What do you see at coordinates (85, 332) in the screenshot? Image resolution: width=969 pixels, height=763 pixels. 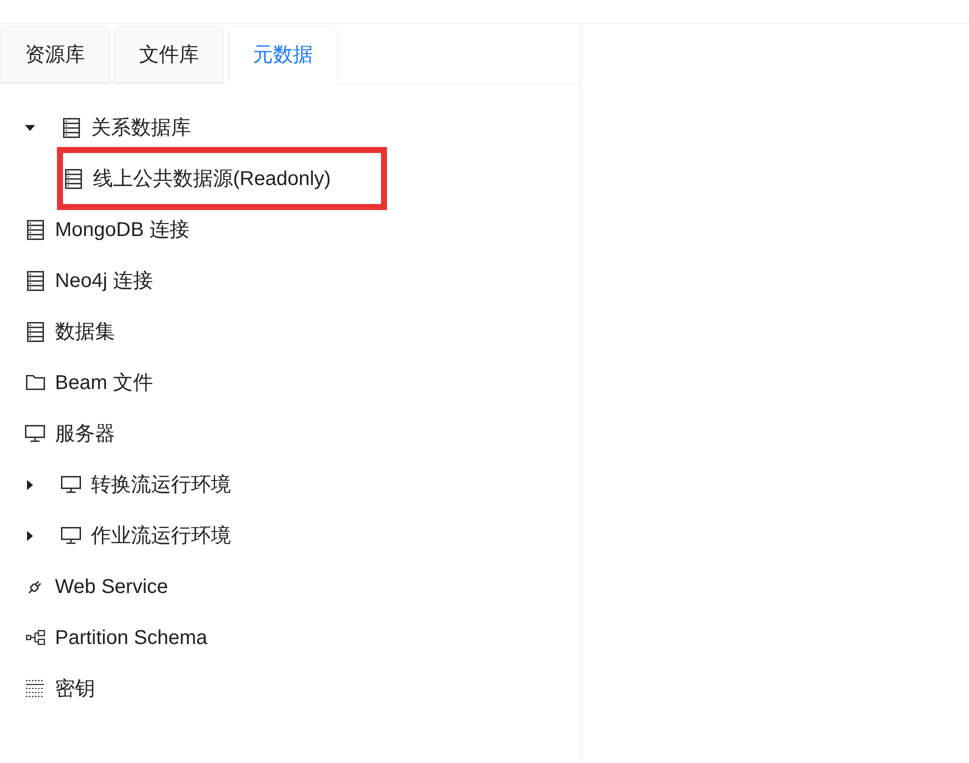 I see `tree-node-label: 数据集` at bounding box center [85, 332].